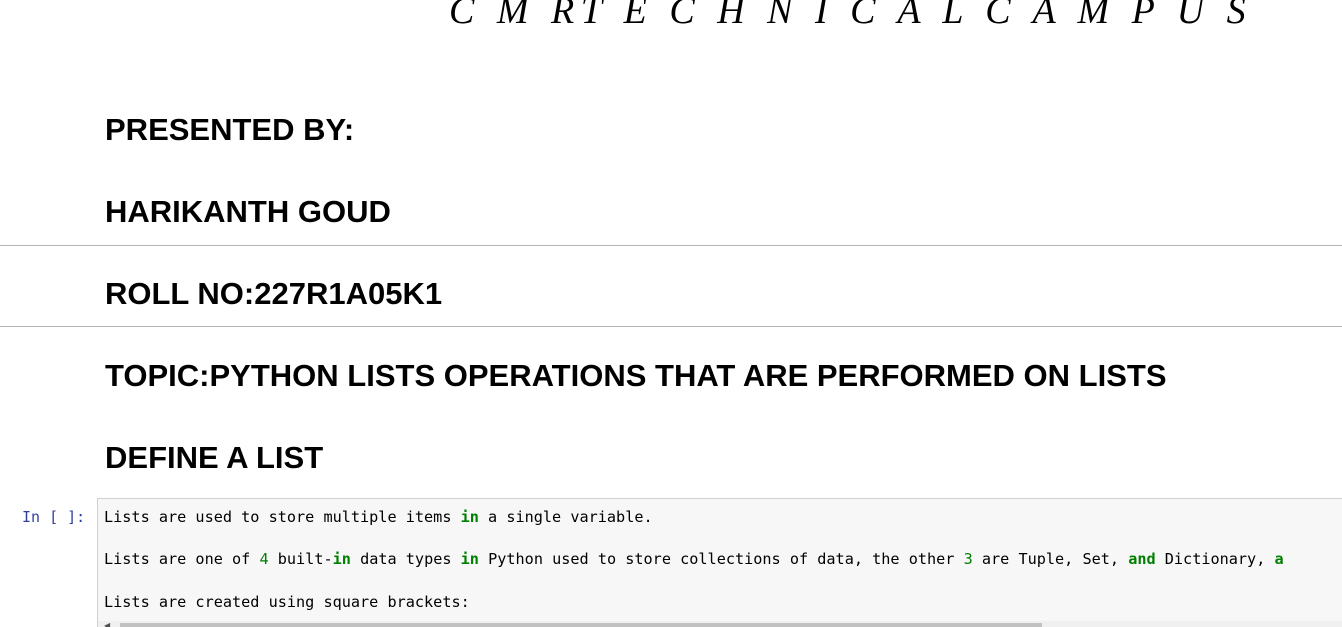 The height and width of the screenshot is (627, 1342). Describe the element at coordinates (182, 559) in the screenshot. I see `code-text: Lists are one of` at that location.